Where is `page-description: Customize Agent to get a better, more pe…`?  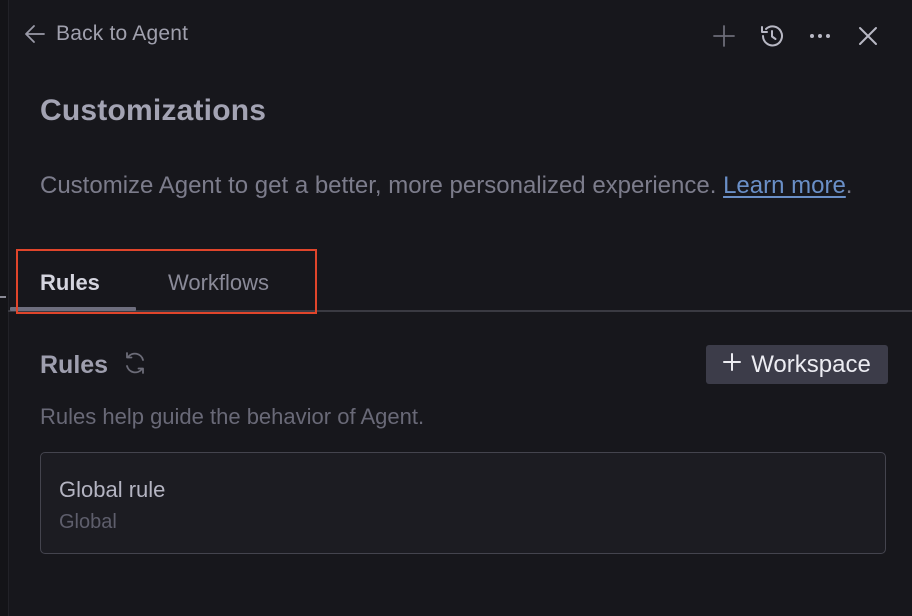 page-description: Customize Agent to get a better, more pe… is located at coordinates (465, 185).